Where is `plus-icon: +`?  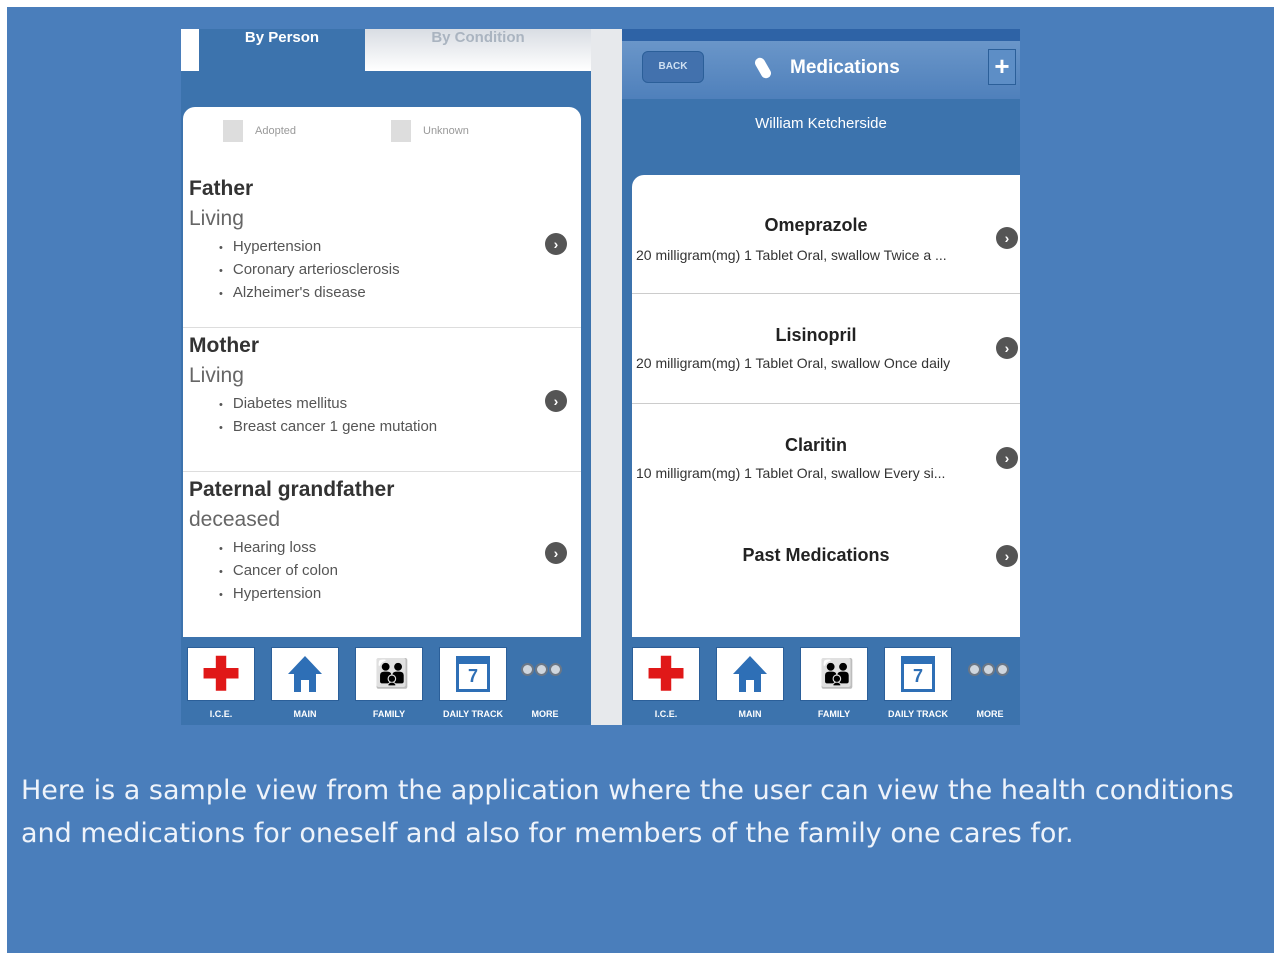
plus-icon: + is located at coordinates (1002, 67).